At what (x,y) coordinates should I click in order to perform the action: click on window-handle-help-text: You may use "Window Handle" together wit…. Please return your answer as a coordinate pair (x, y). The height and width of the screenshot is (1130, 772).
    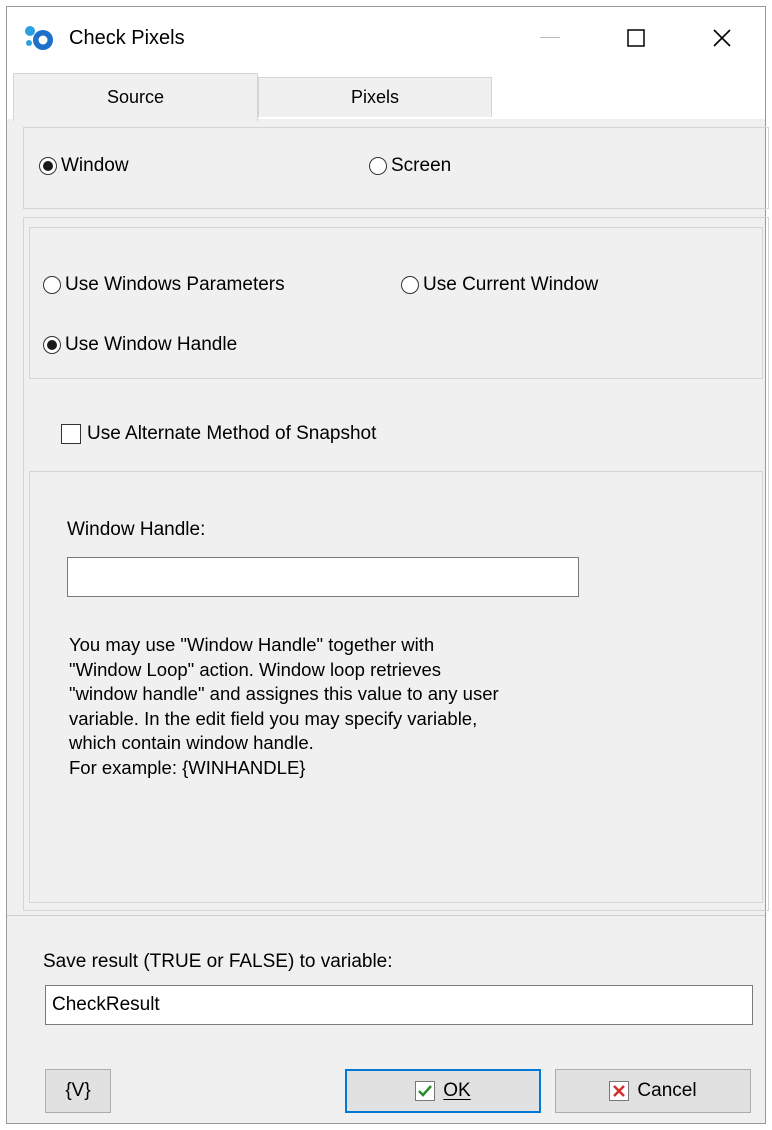
    Looking at the image, I should click on (284, 706).